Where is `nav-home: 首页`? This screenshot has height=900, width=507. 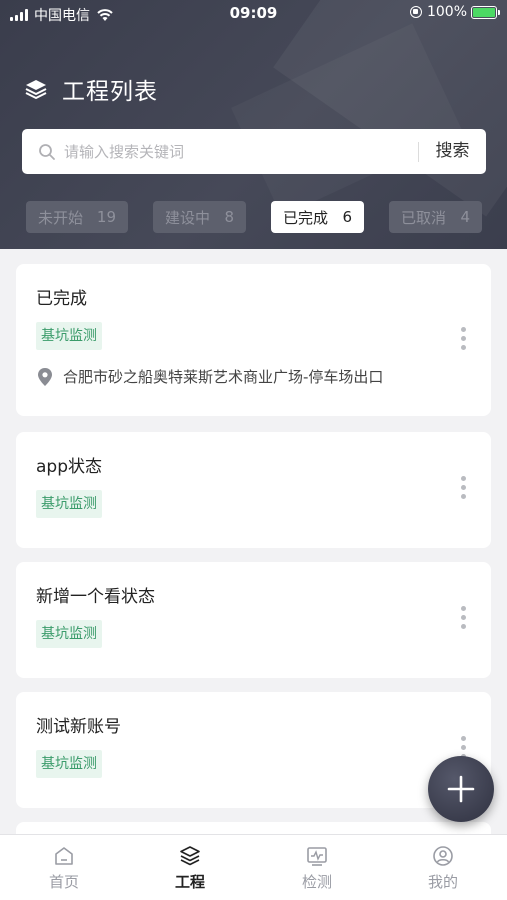
nav-home: 首页 is located at coordinates (64, 868).